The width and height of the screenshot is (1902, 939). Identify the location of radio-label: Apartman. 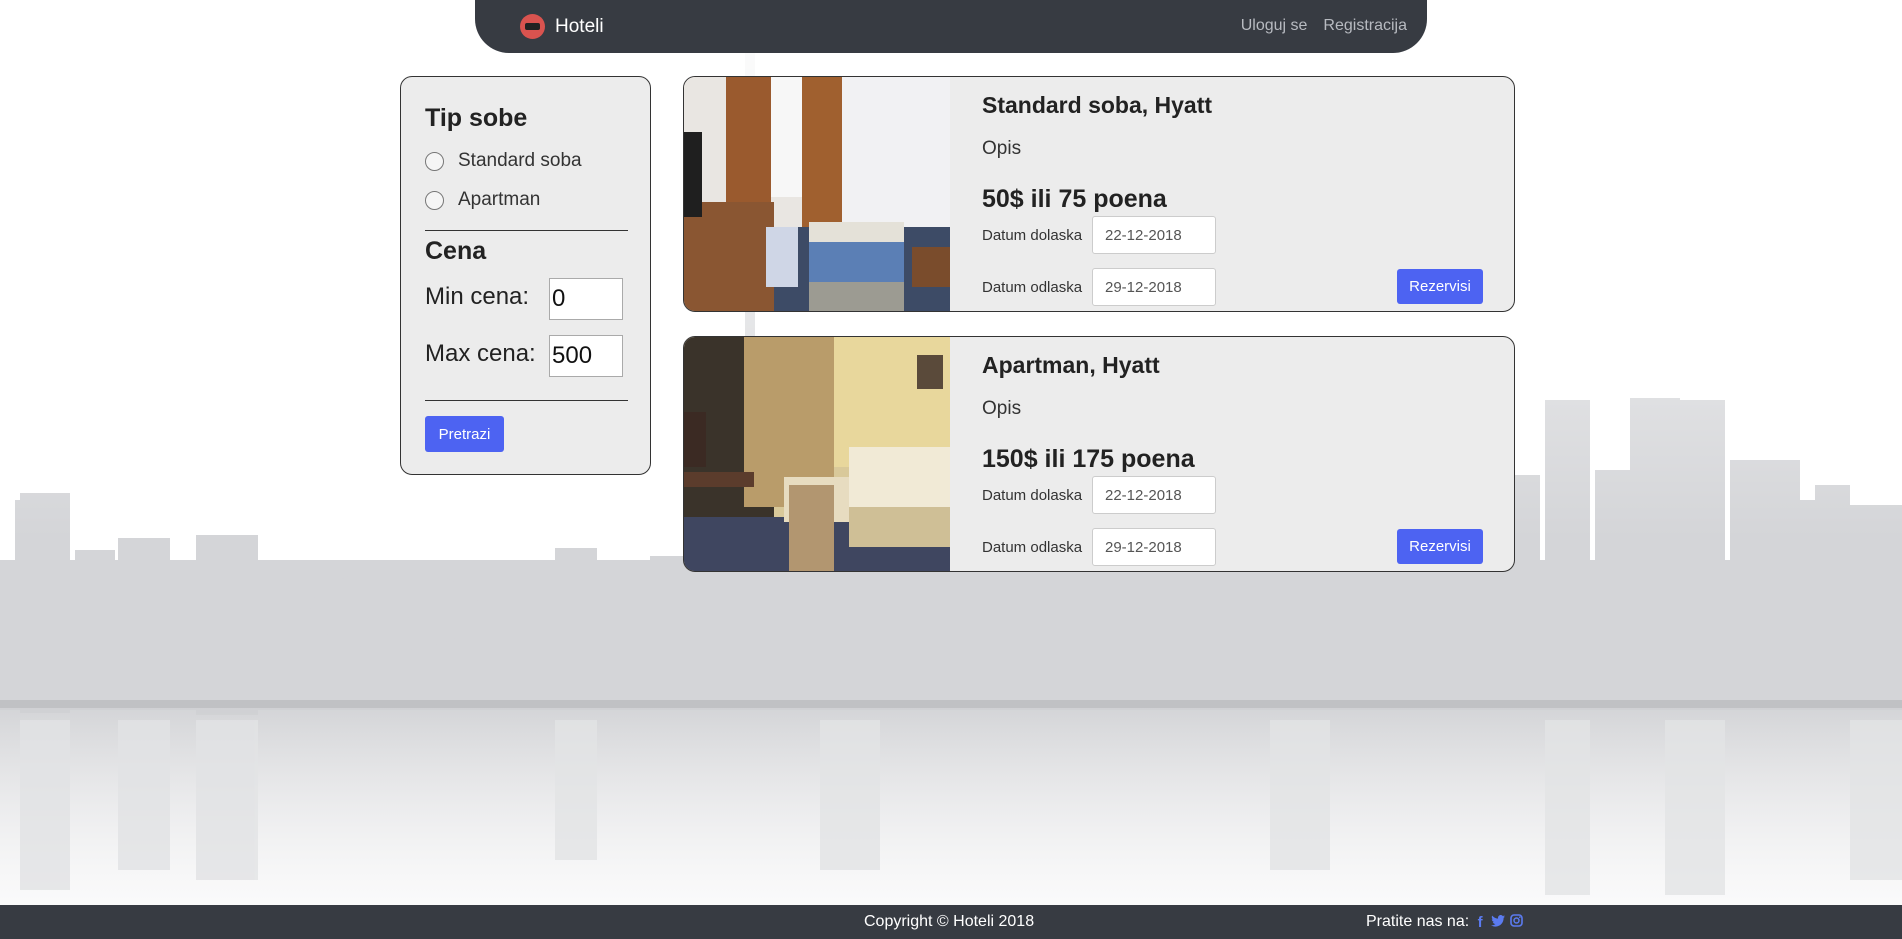
(499, 199).